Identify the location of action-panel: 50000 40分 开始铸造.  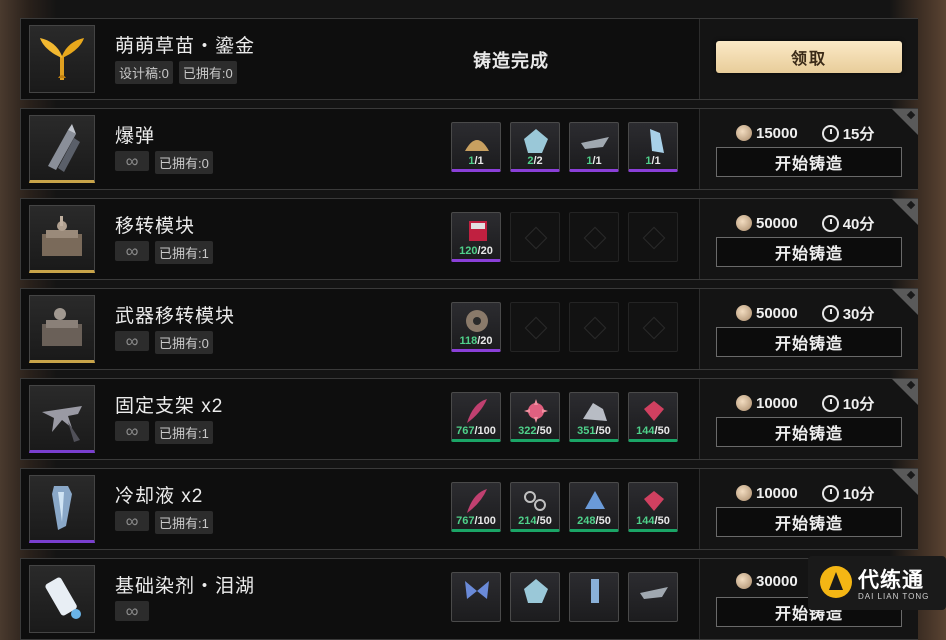
(809, 239).